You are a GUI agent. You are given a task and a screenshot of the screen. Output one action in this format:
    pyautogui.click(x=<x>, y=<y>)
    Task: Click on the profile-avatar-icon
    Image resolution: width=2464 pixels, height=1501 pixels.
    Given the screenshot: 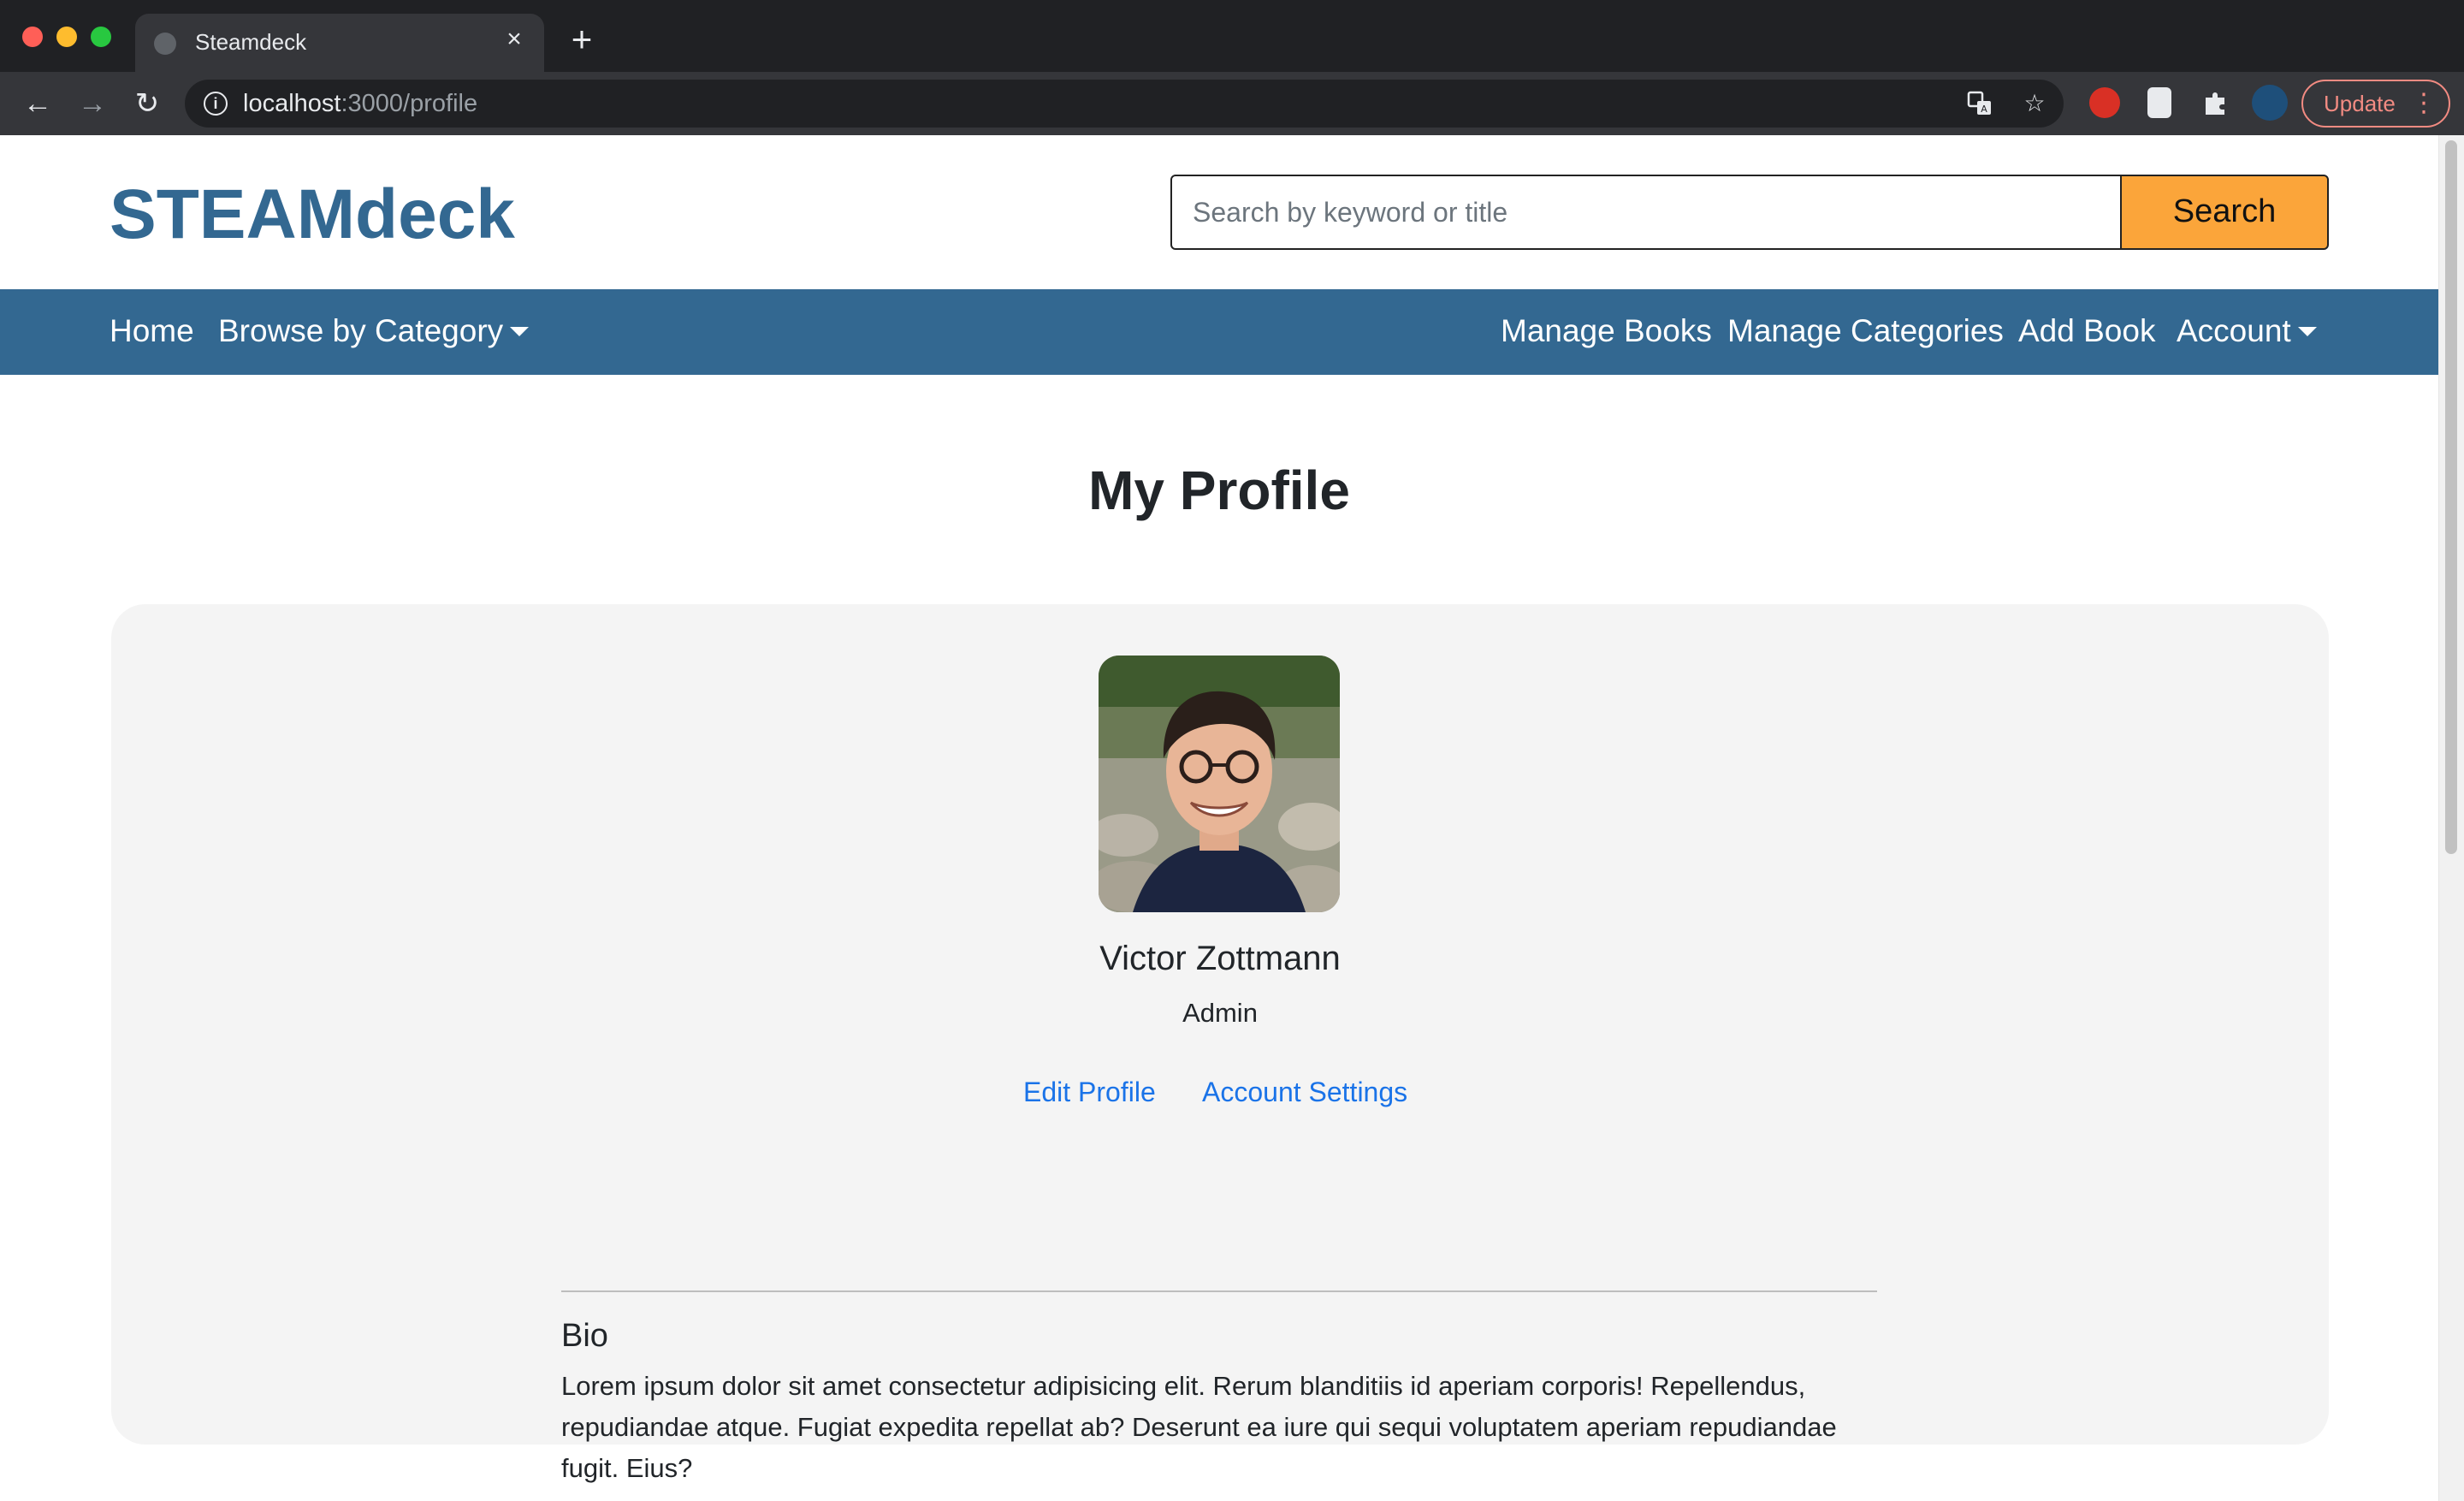 What is the action you would take?
    pyautogui.click(x=2270, y=103)
    